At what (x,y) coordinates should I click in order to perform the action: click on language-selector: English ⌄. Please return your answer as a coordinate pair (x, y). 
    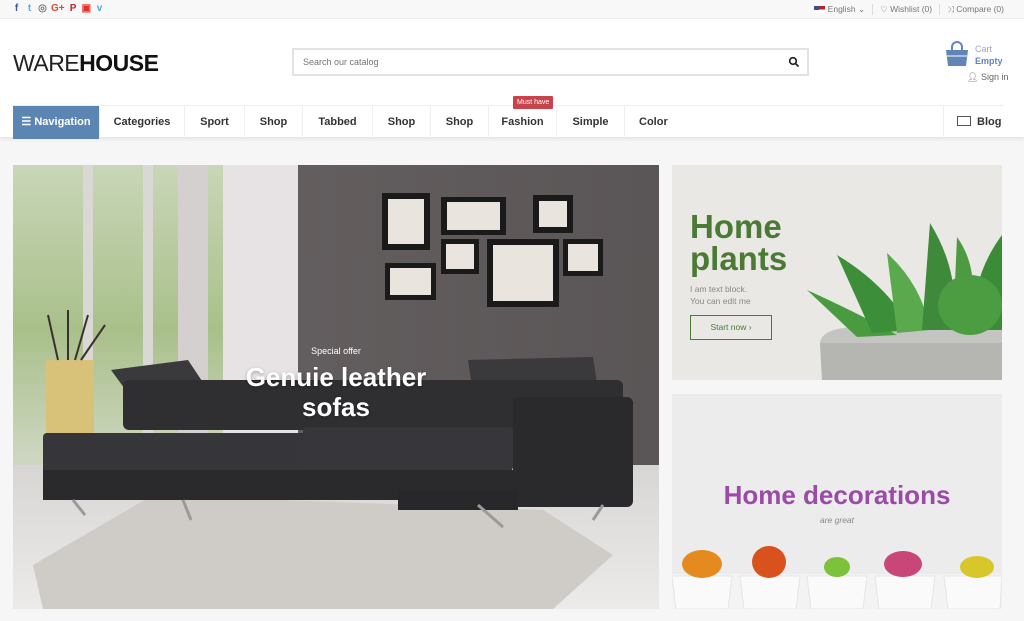
    Looking at the image, I should click on (839, 9).